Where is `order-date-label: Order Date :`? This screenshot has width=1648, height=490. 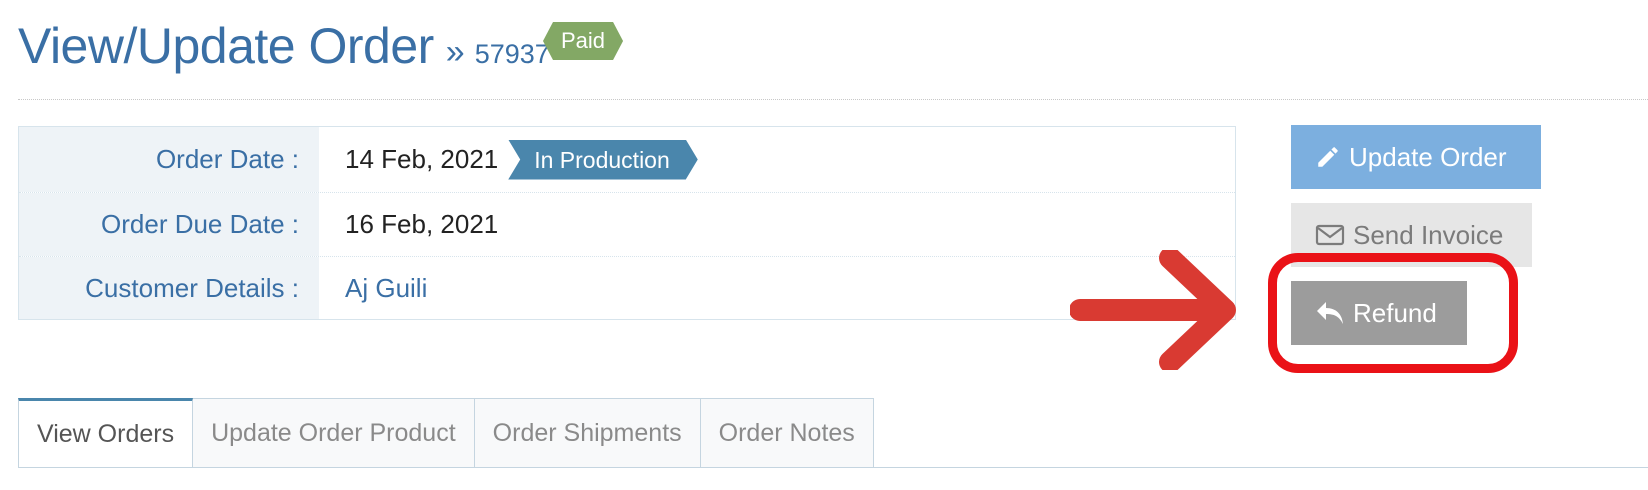 order-date-label: Order Date : is located at coordinates (169, 159).